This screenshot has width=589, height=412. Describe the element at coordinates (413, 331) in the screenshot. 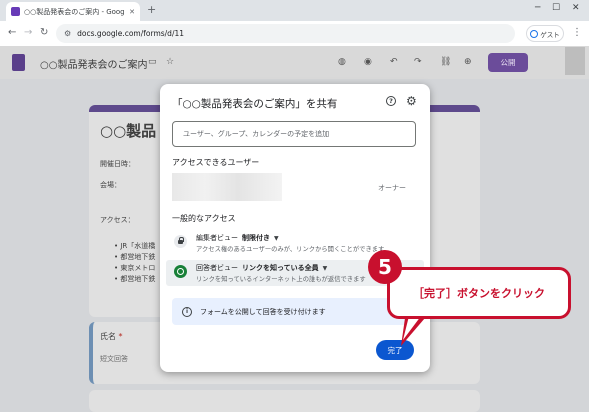

I see `callout-arrow` at that location.